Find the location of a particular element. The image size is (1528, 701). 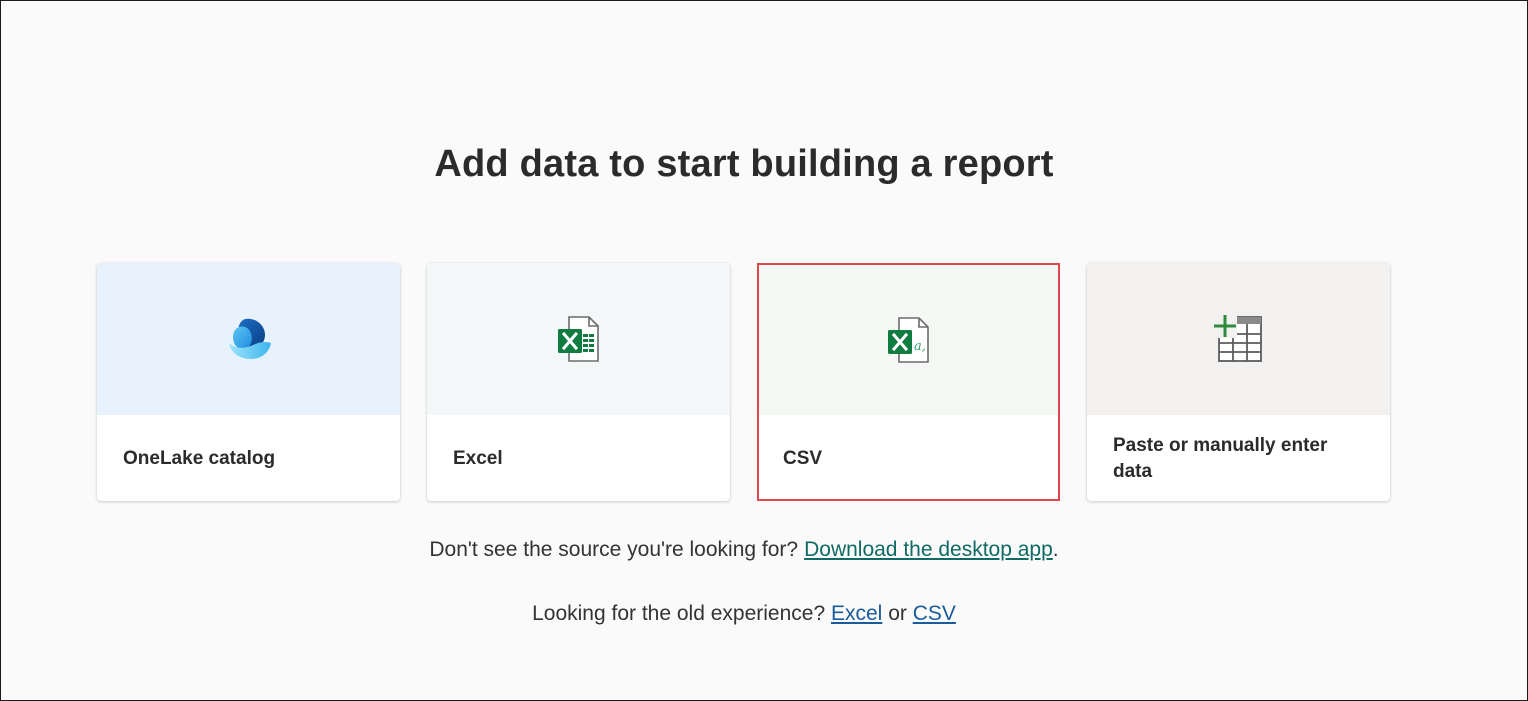

table-add-icon is located at coordinates (1237, 338).